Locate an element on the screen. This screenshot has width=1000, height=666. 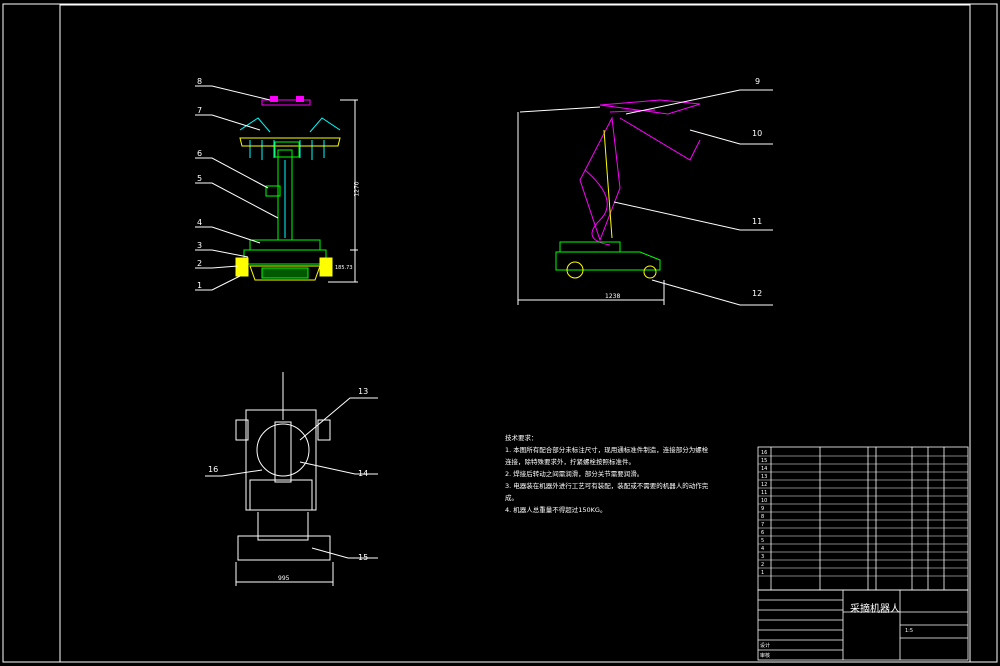
parts-table-row-number: 2 is located at coordinates (762, 565).